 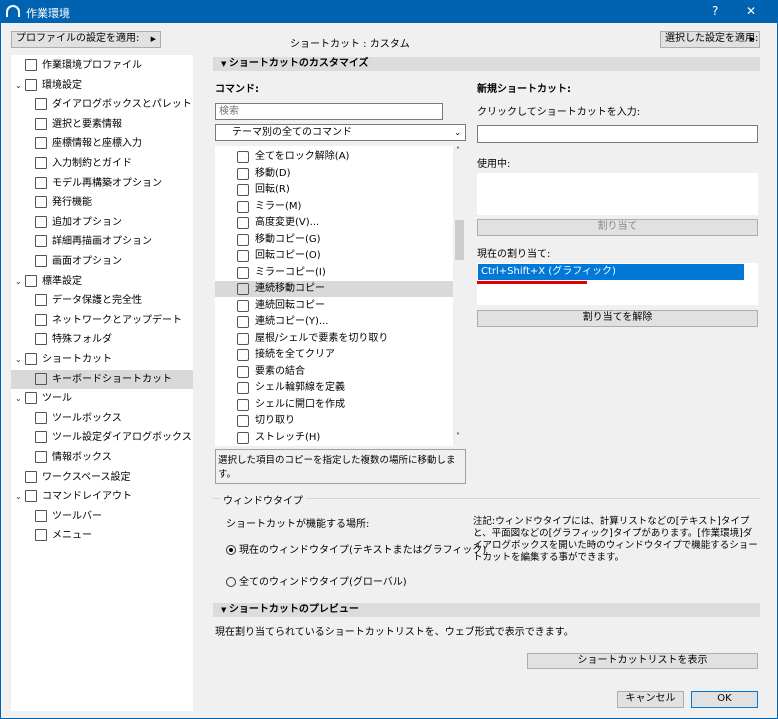 What do you see at coordinates (334, 372) in the screenshot?
I see `command-item: 要素の結合` at bounding box center [334, 372].